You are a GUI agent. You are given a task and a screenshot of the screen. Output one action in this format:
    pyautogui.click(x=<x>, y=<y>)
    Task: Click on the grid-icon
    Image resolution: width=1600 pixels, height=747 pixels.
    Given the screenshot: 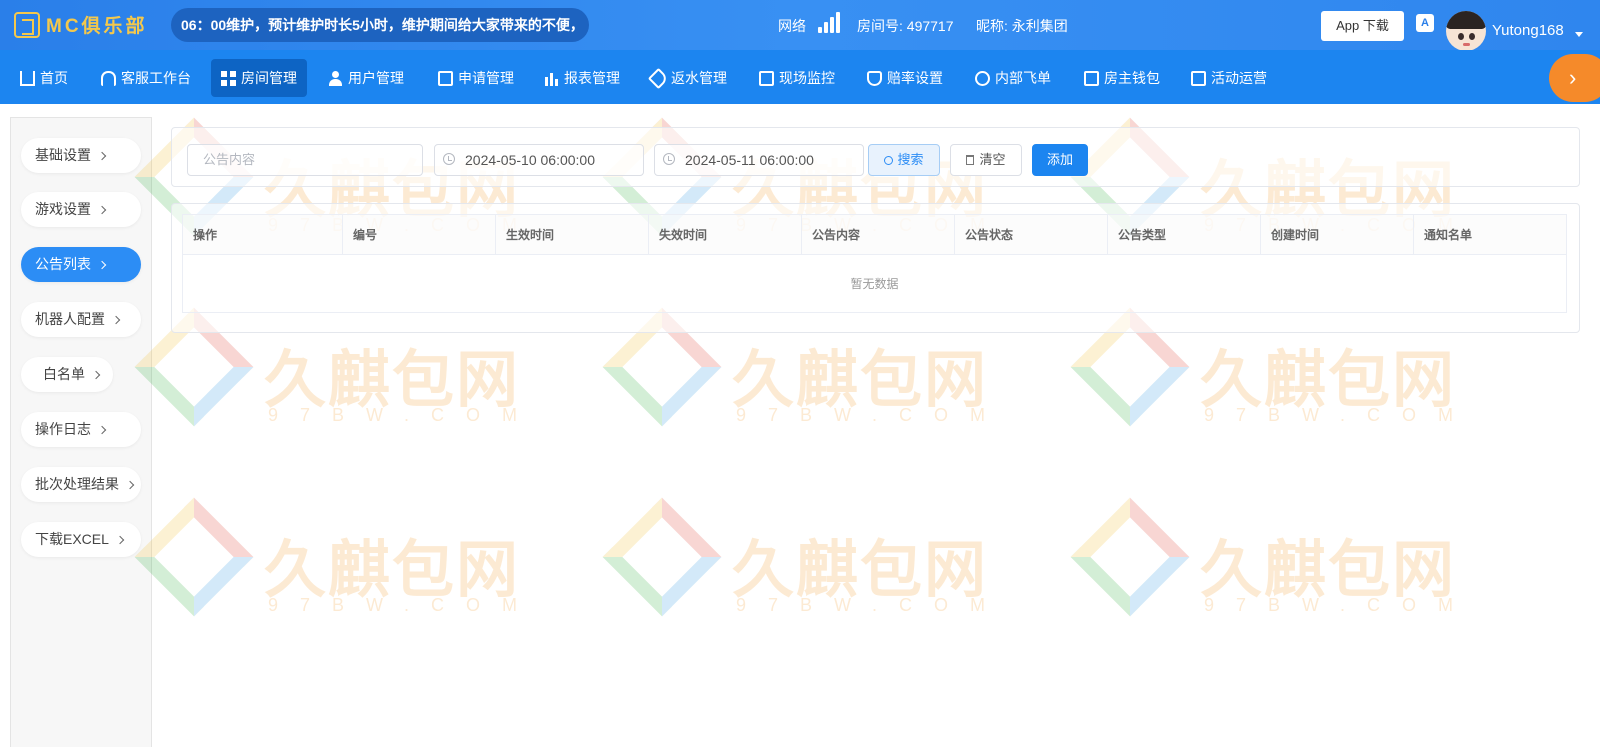 What is the action you would take?
    pyautogui.click(x=228, y=78)
    